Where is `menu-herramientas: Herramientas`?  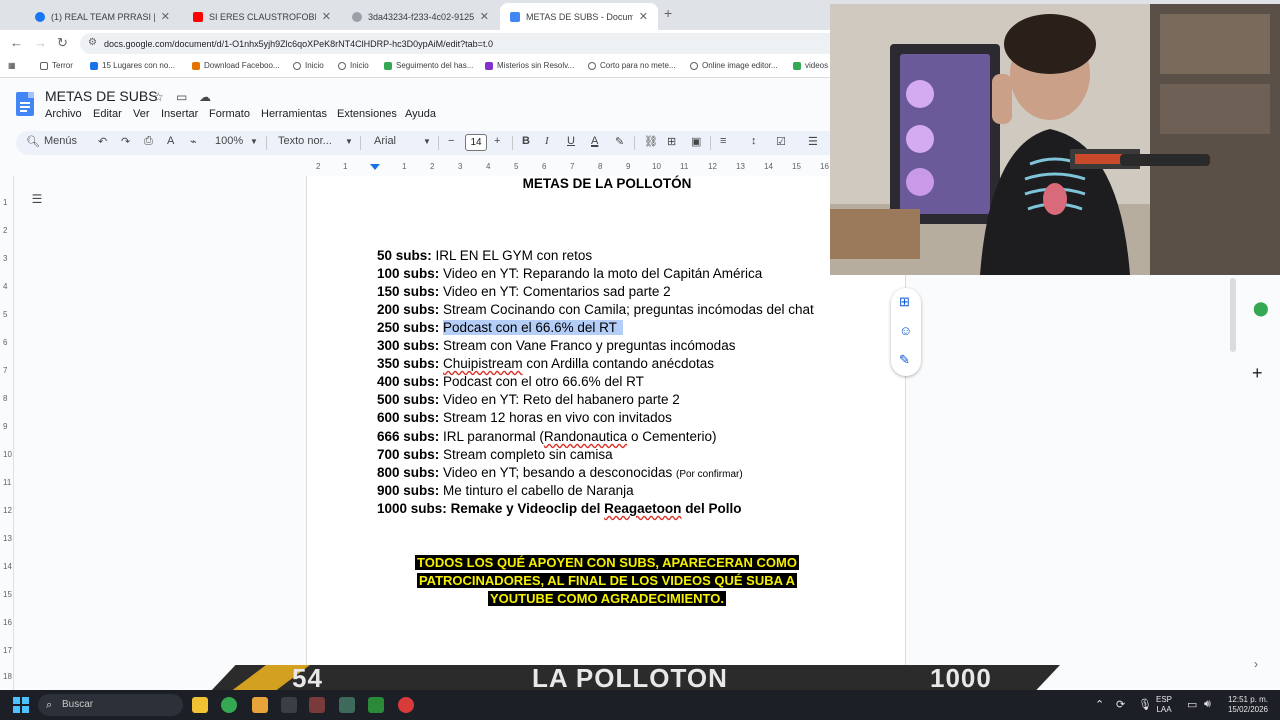 menu-herramientas: Herramientas is located at coordinates (294, 114).